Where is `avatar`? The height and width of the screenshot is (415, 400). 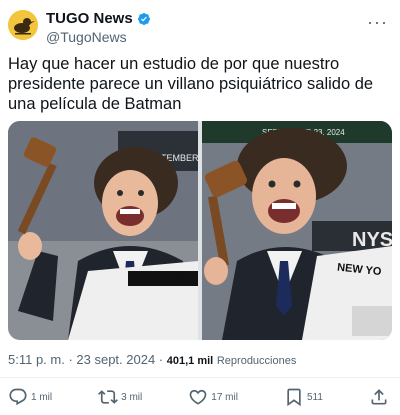 avatar is located at coordinates (23, 25).